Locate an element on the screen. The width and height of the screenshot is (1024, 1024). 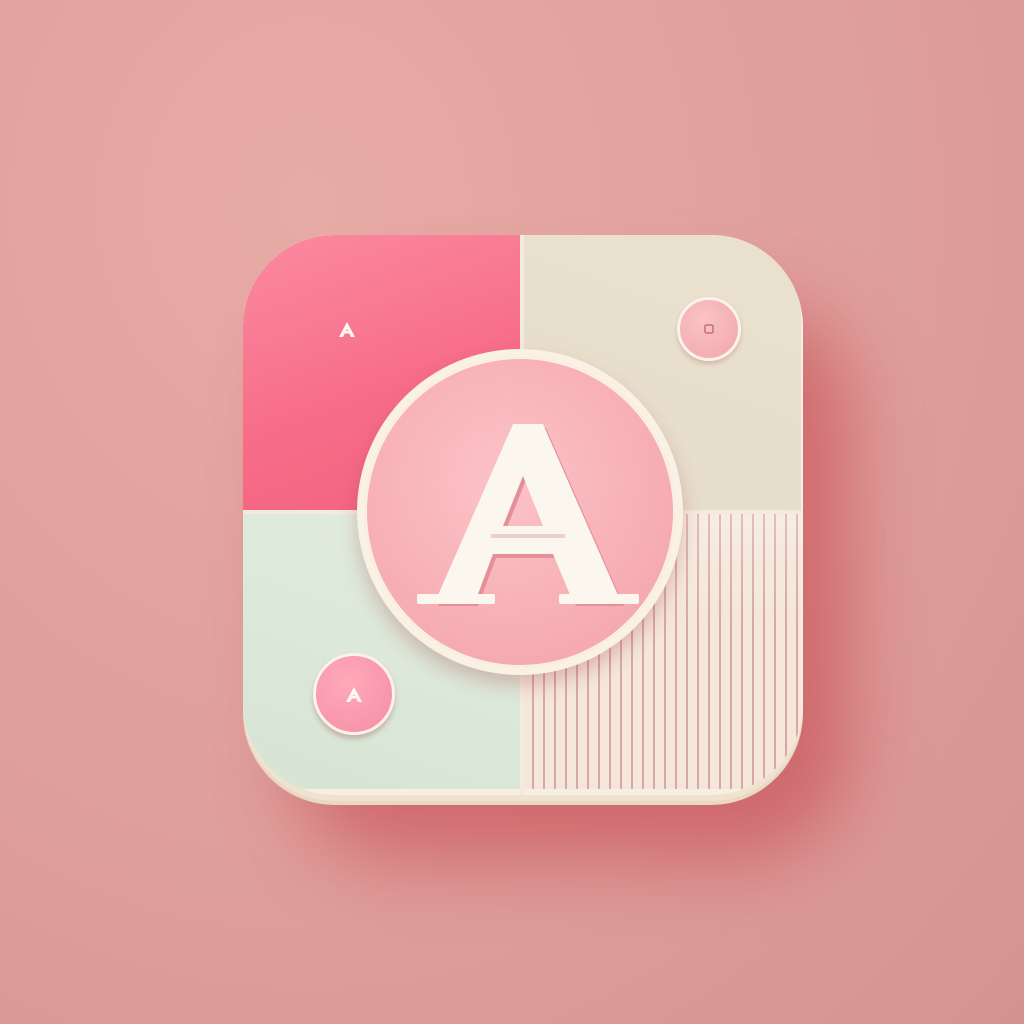
tiny-square-icon is located at coordinates (709, 329).